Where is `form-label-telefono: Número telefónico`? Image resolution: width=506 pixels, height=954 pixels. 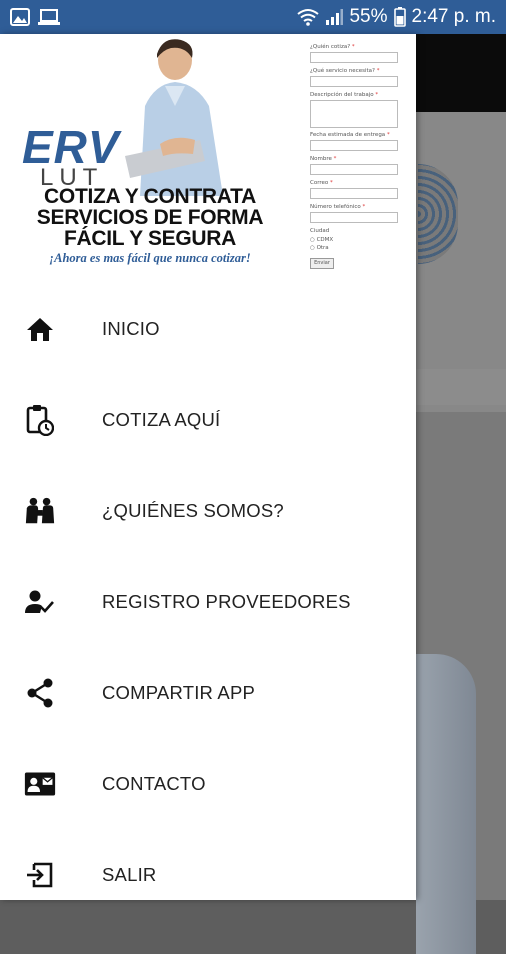
form-label-telefono: Número telefónico is located at coordinates (335, 207).